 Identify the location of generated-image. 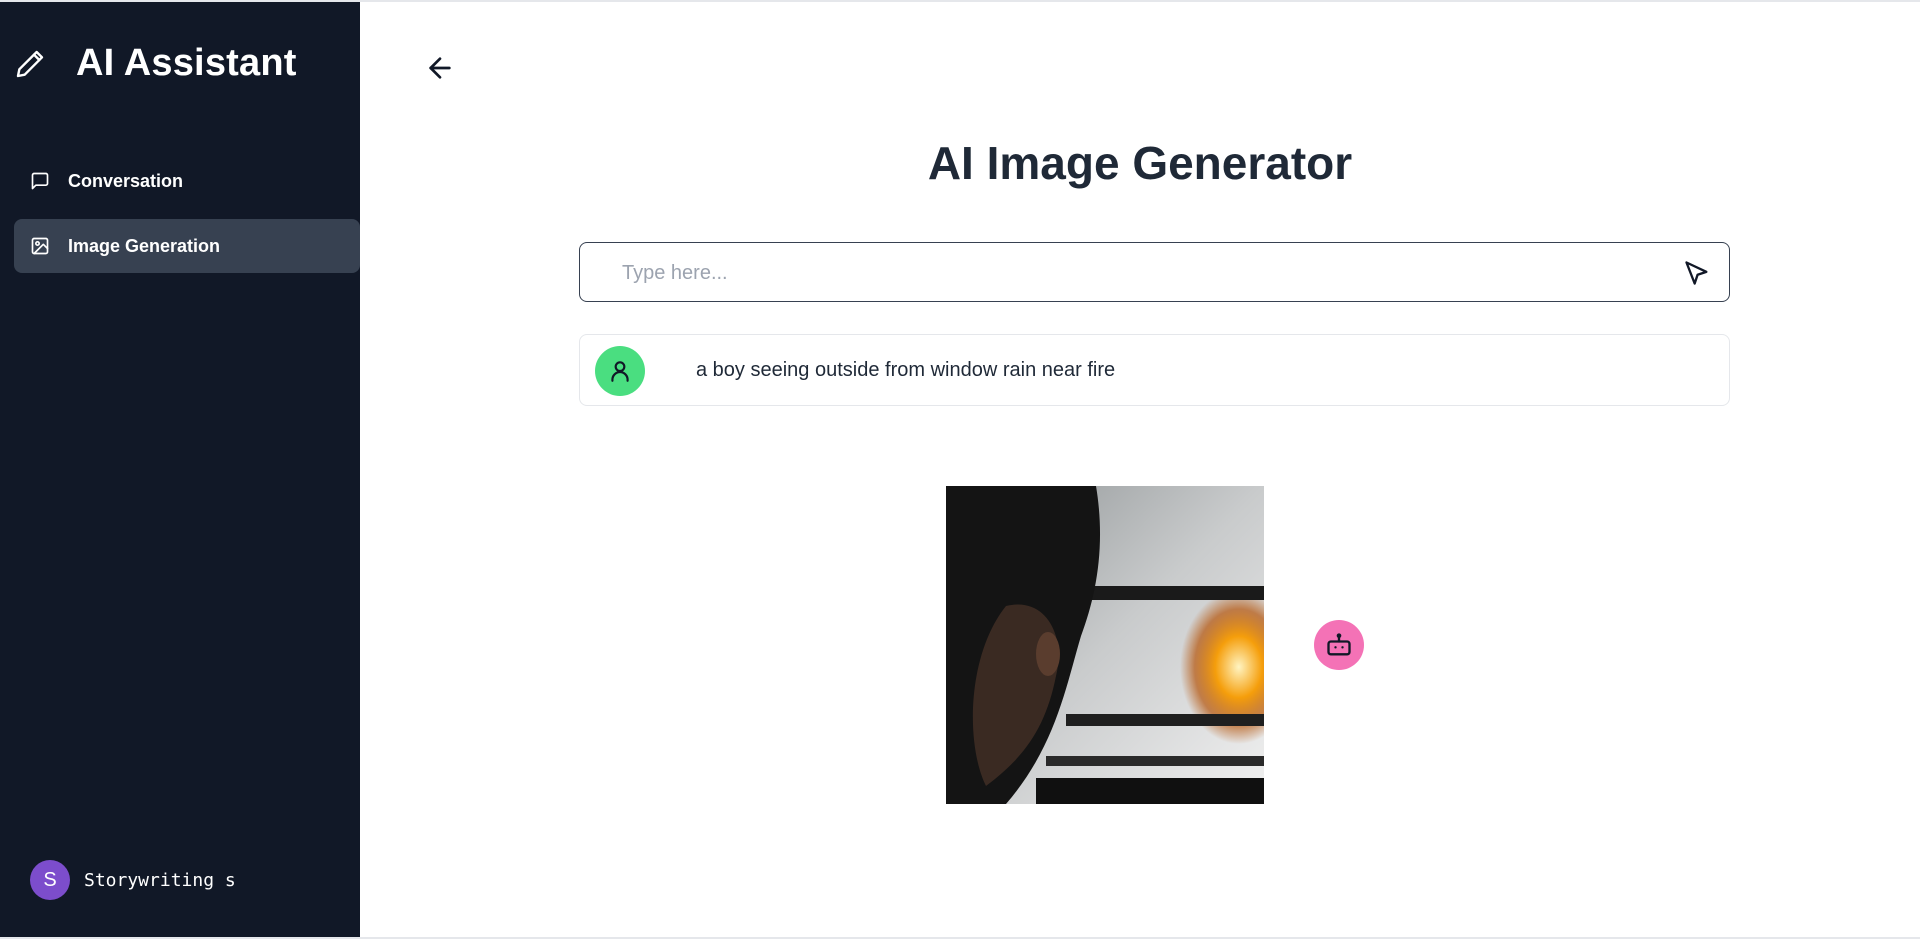
(1105, 645).